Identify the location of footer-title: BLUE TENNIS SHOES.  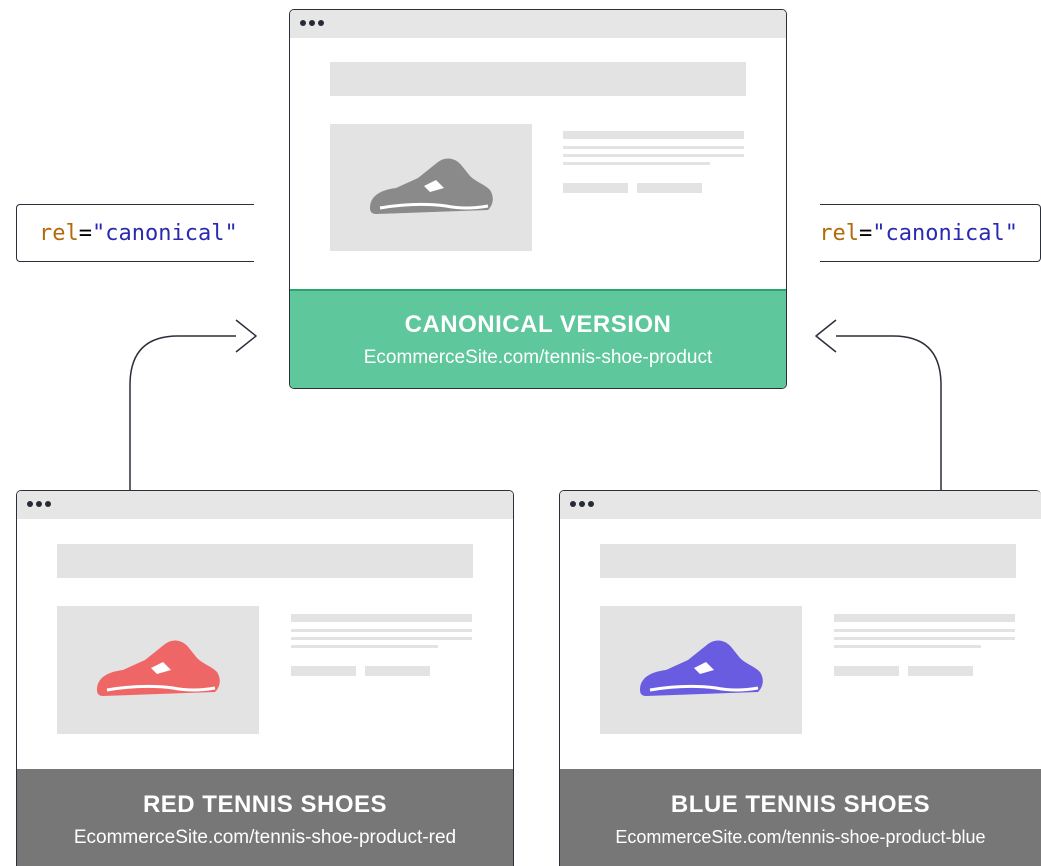
(800, 804).